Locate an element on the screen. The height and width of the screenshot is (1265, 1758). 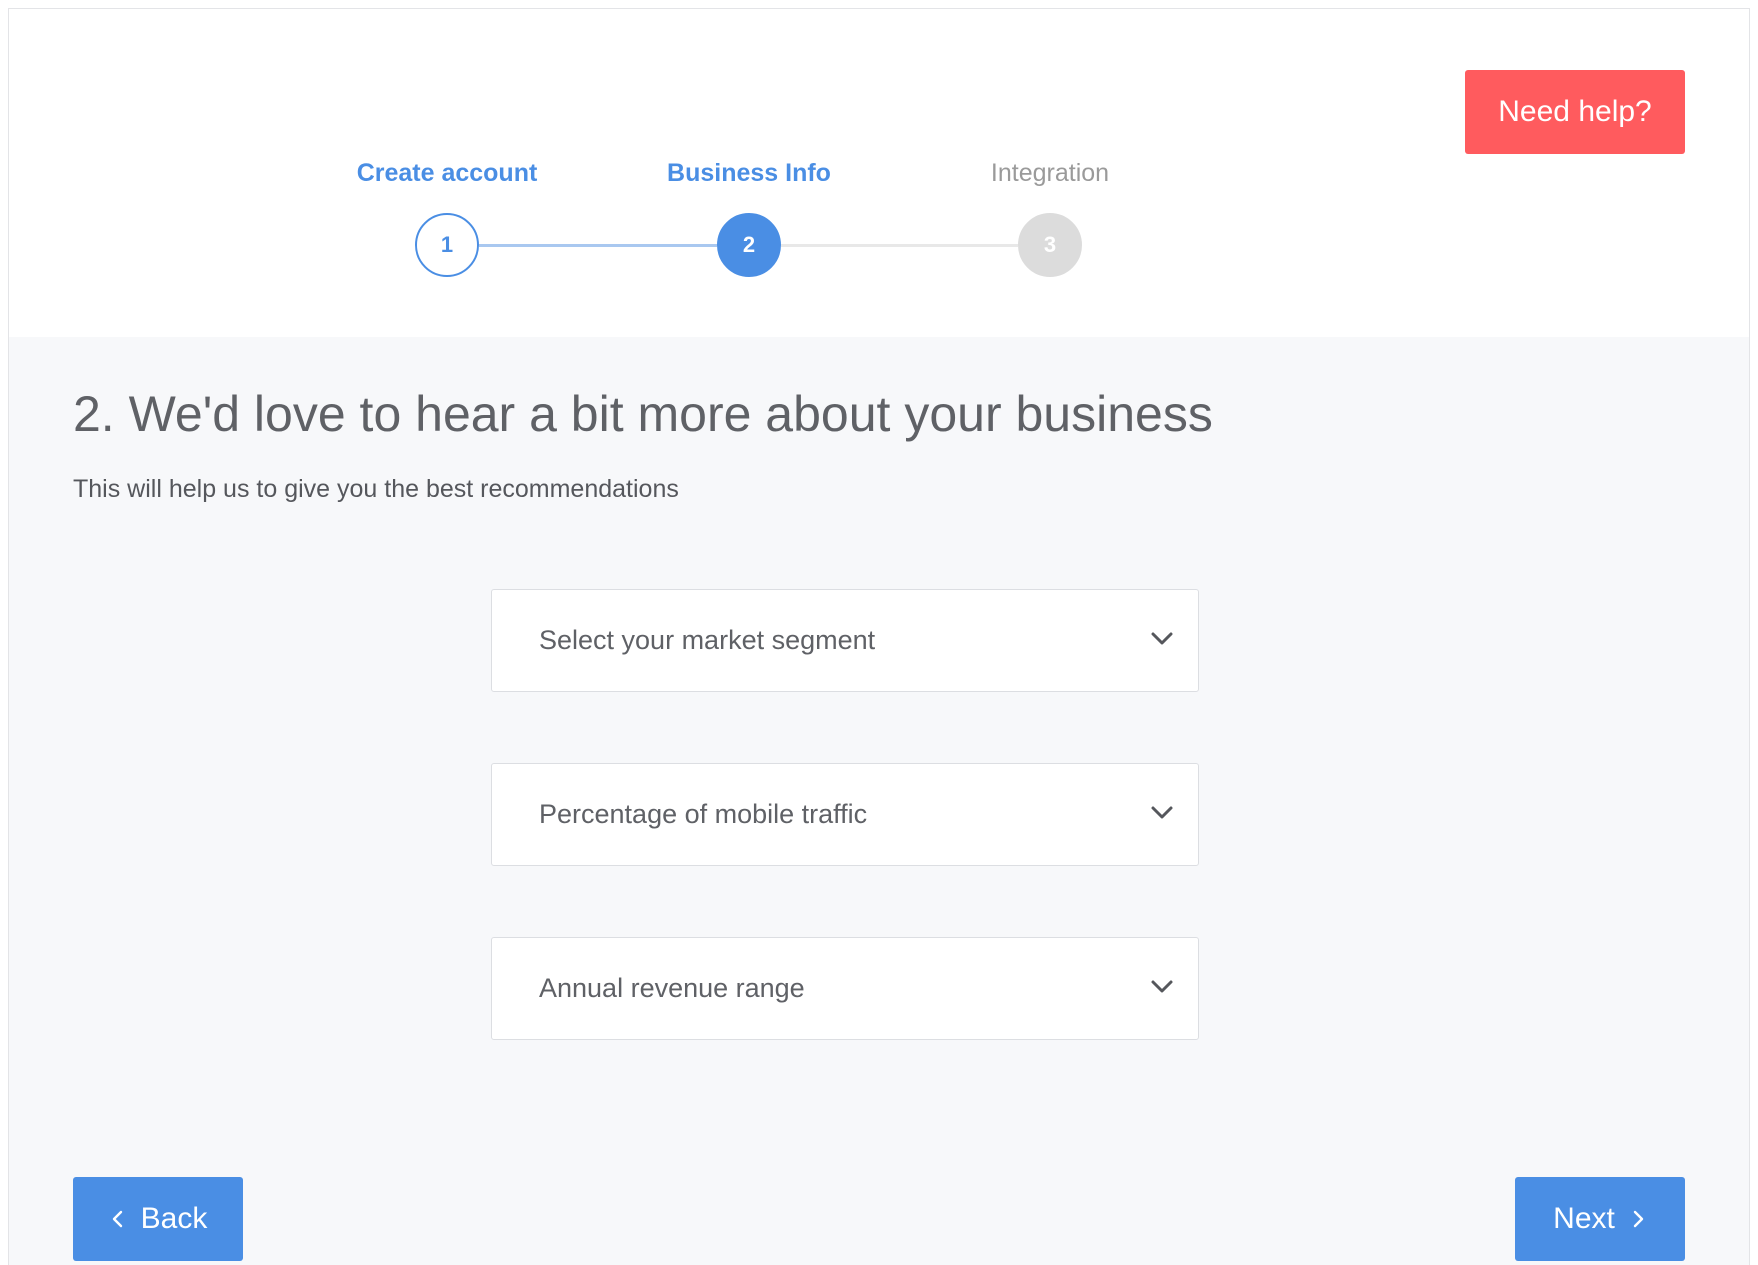
chevron-left-icon is located at coordinates (117, 1219).